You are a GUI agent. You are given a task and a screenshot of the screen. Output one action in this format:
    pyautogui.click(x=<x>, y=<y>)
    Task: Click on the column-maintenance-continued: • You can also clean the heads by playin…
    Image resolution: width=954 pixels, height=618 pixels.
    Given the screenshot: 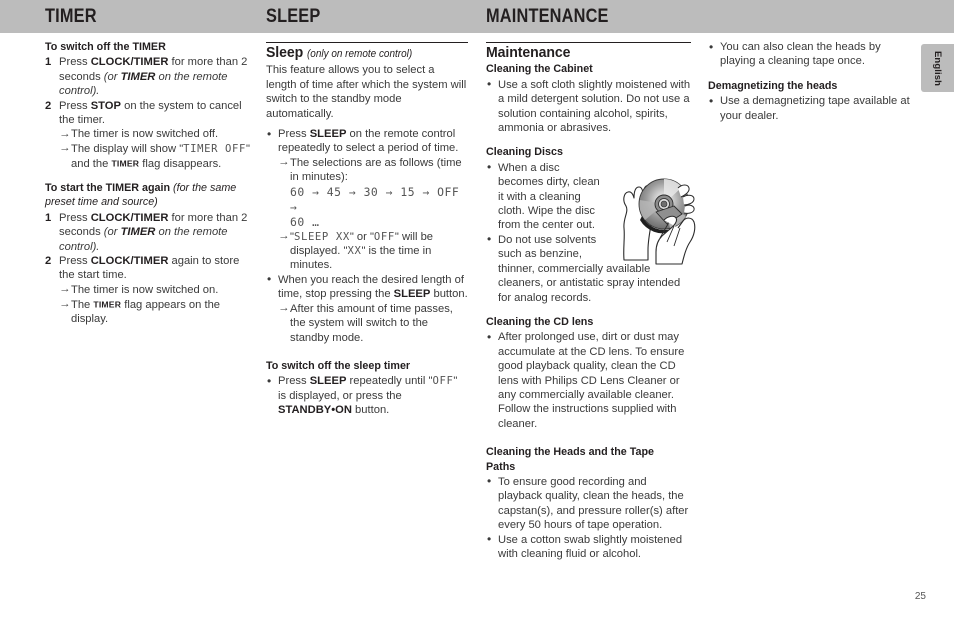 What is the action you would take?
    pyautogui.click(x=809, y=81)
    